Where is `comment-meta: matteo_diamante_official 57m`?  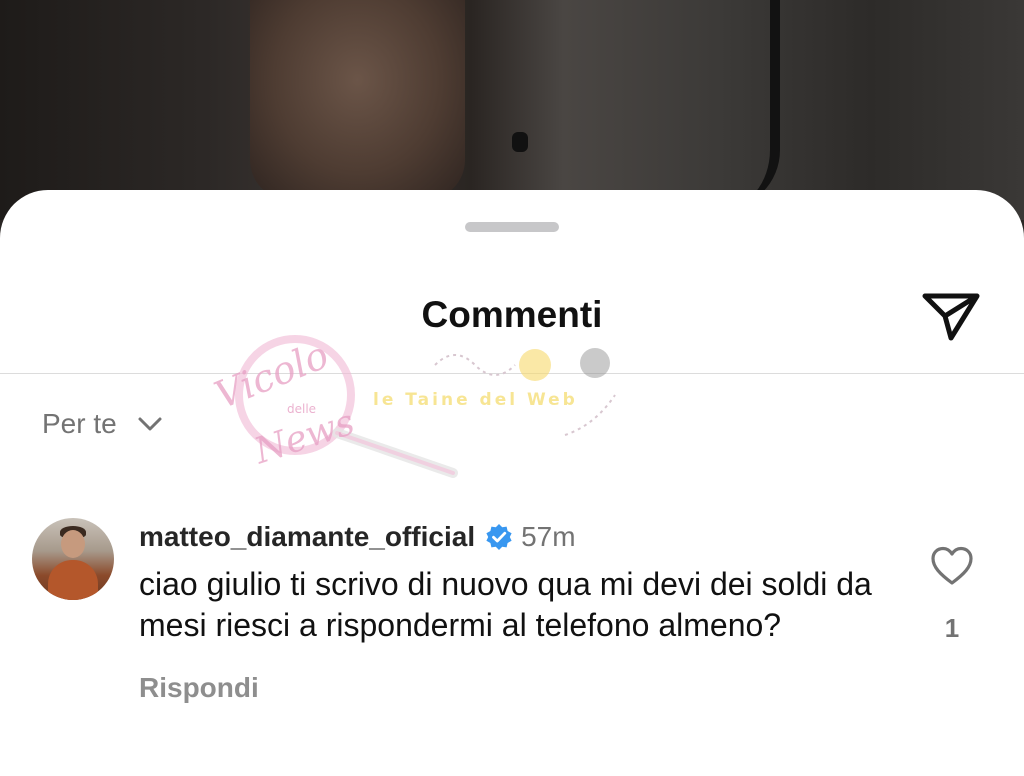
comment-meta: matteo_diamante_official 57m is located at coordinates (519, 537).